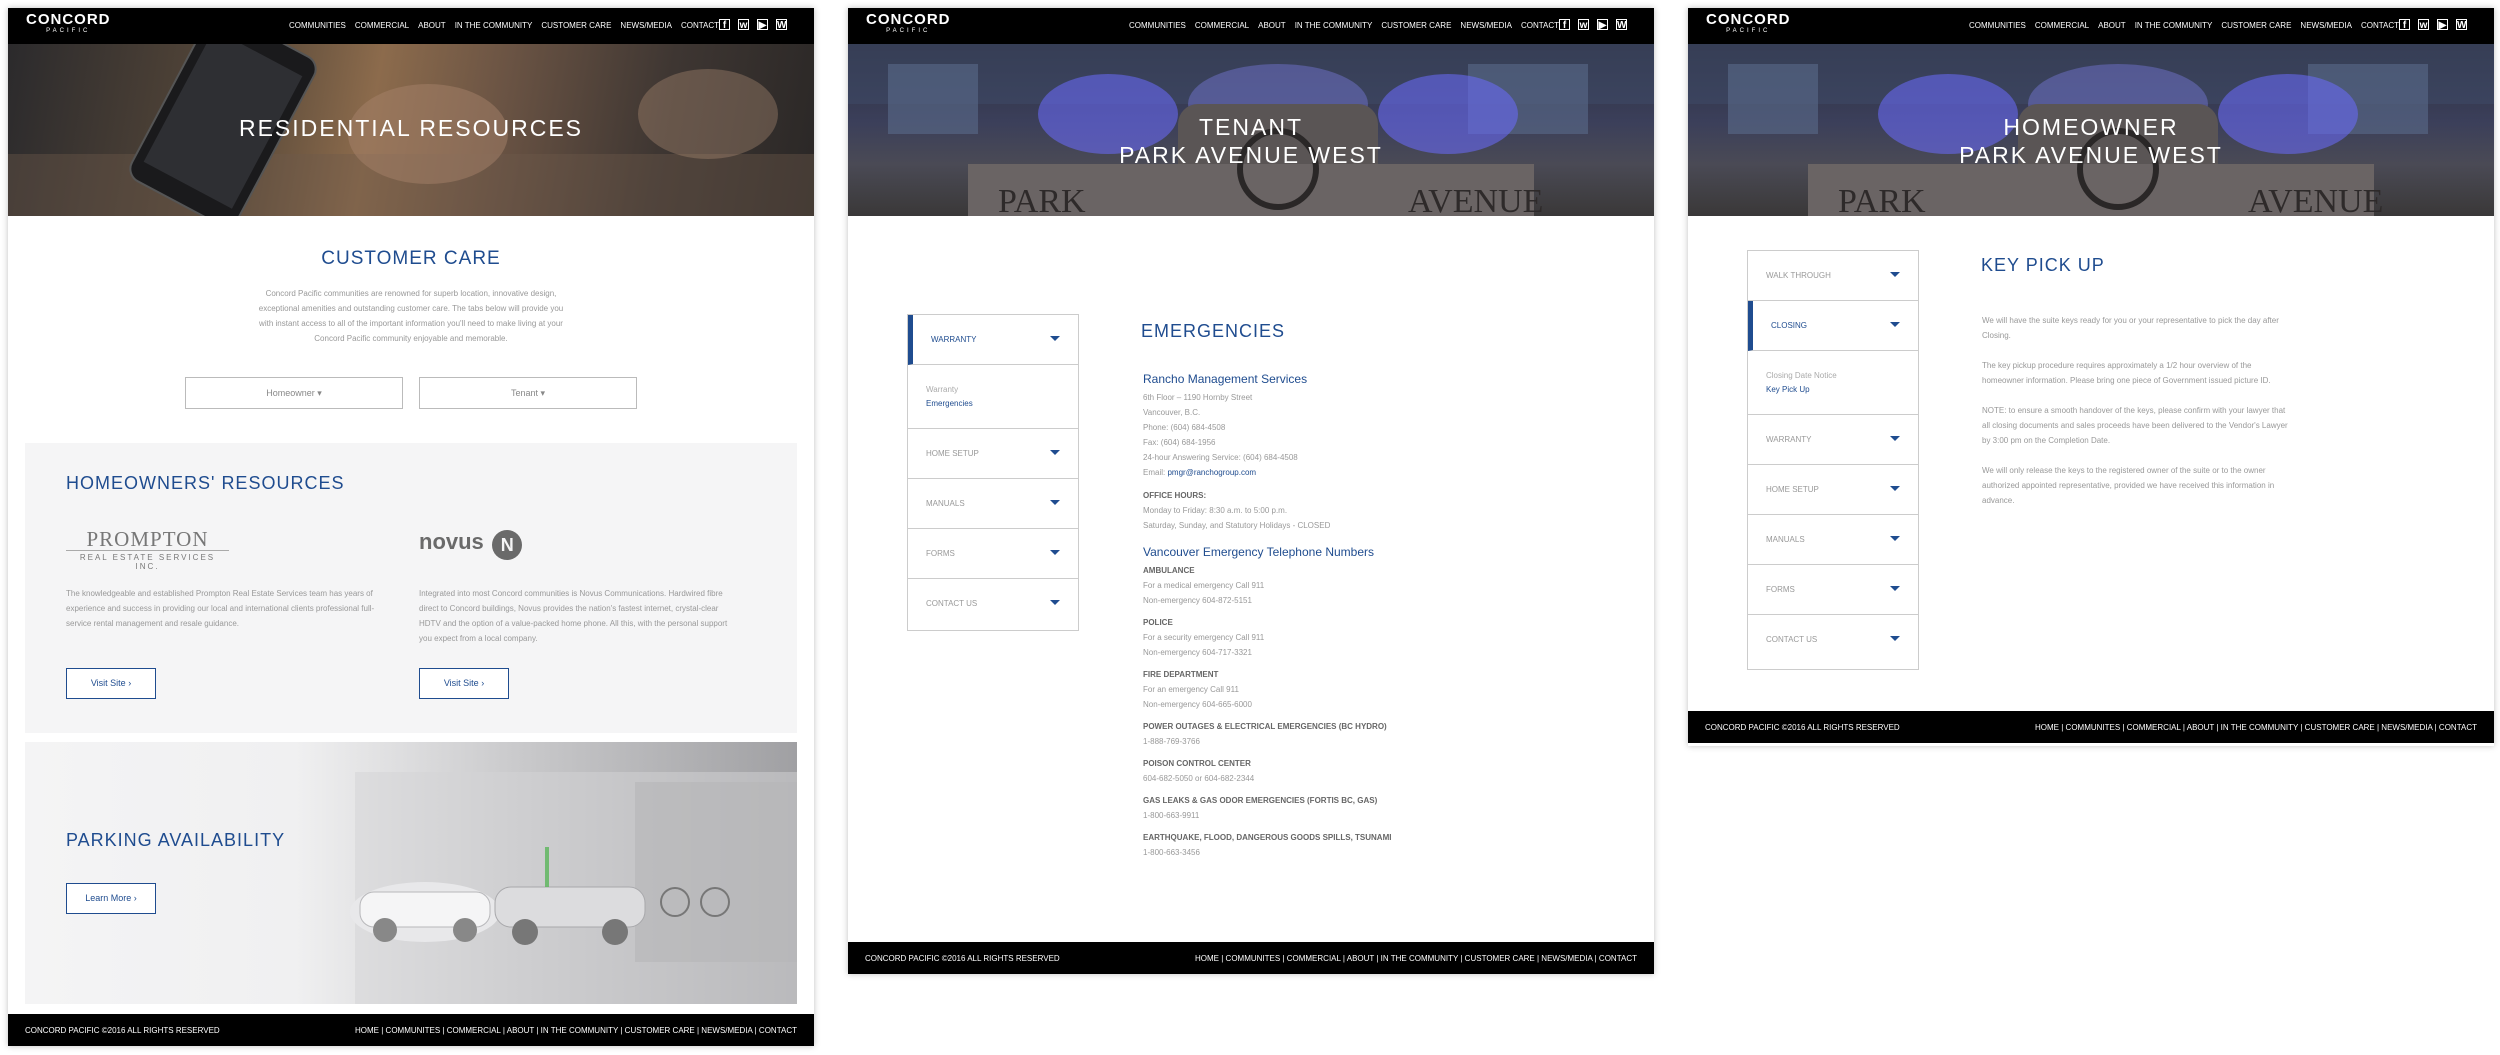 This screenshot has width=2500, height=1055. Describe the element at coordinates (949, 403) in the screenshot. I see `sidebar-subitem-emergencies: Emergencies` at that location.